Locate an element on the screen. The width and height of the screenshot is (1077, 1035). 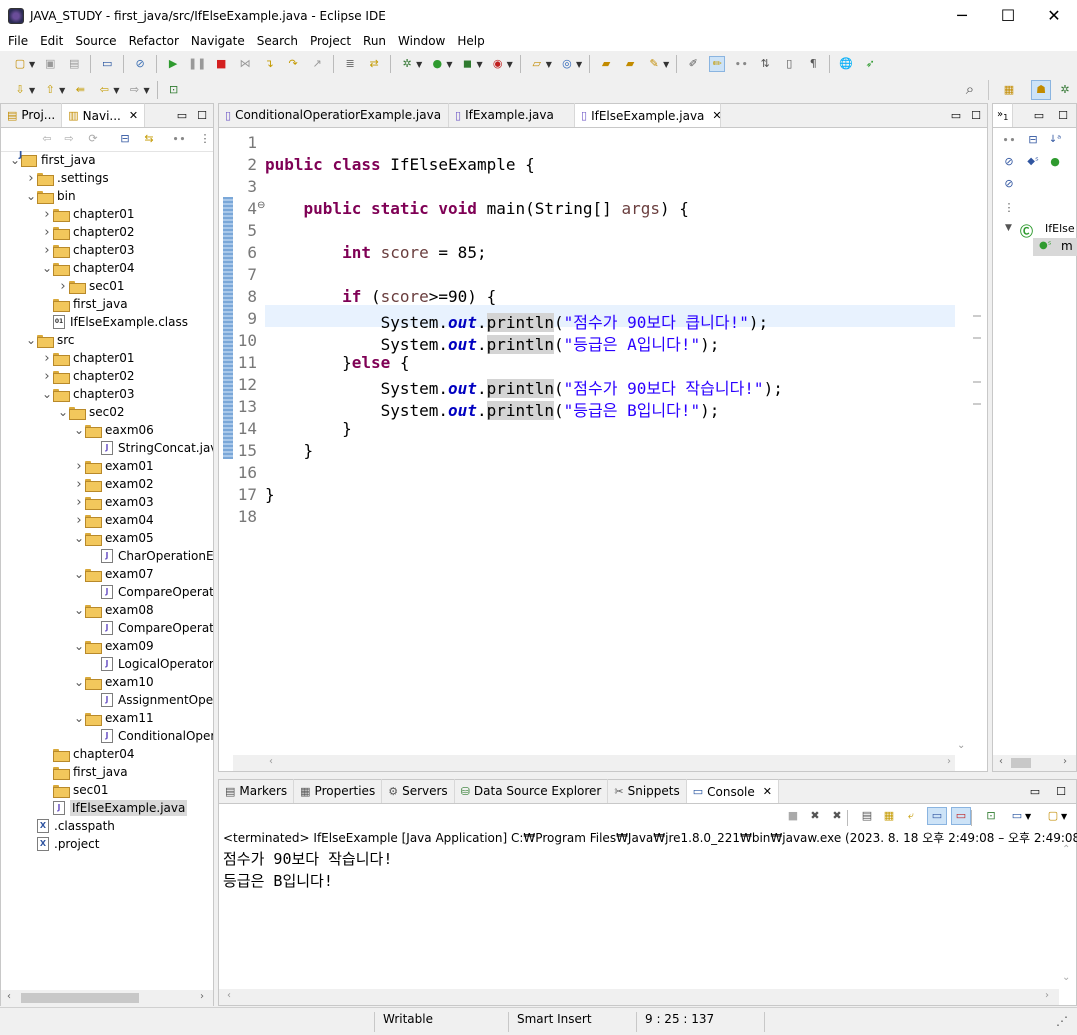
tree-item: J IfElseExample.java is located at coordinates (114, 808).